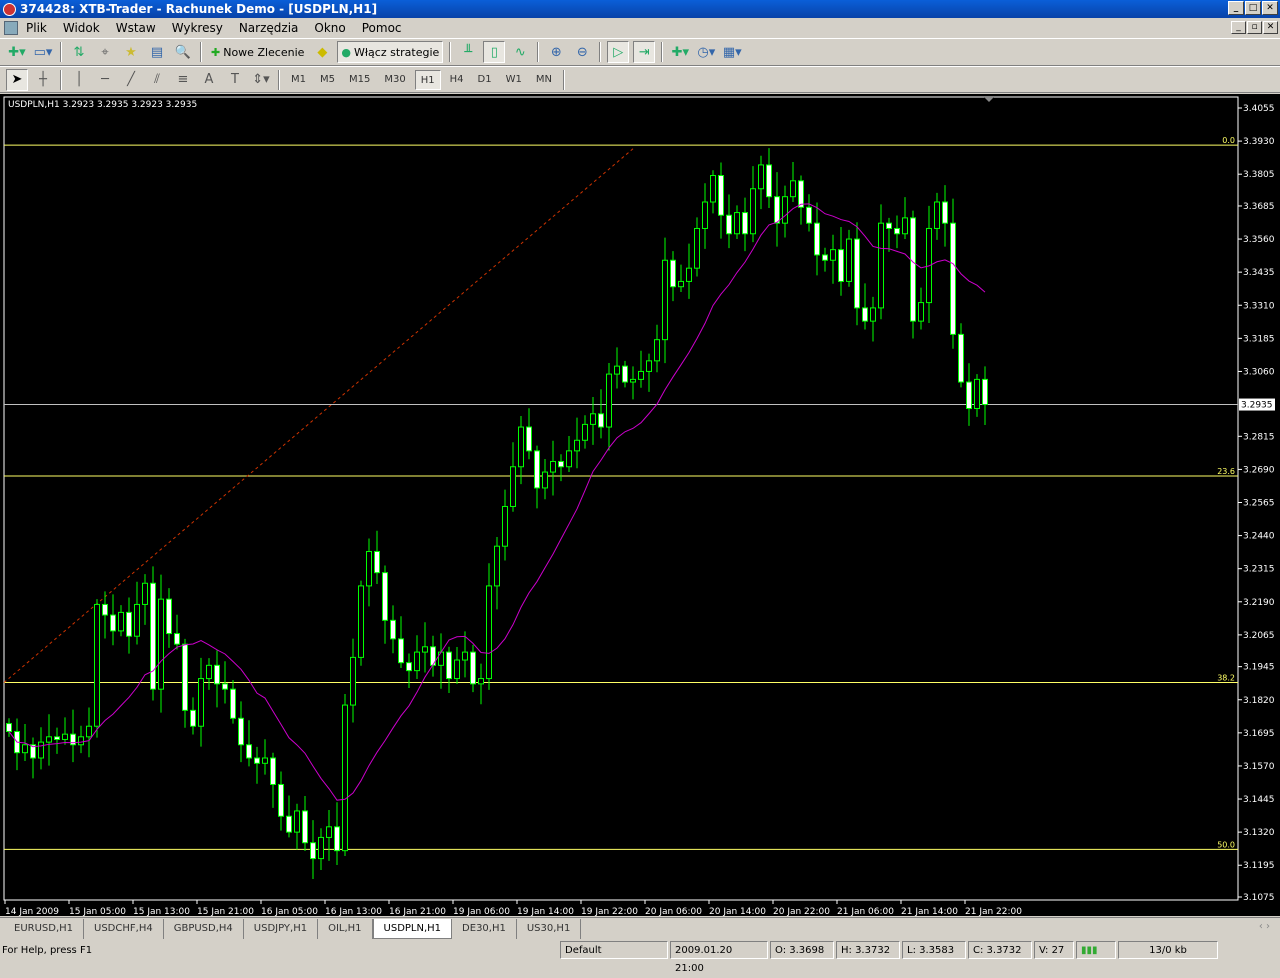 This screenshot has width=1280, height=978. What do you see at coordinates (79, 52) in the screenshot?
I see `market-watch-icon: ⇅` at bounding box center [79, 52].